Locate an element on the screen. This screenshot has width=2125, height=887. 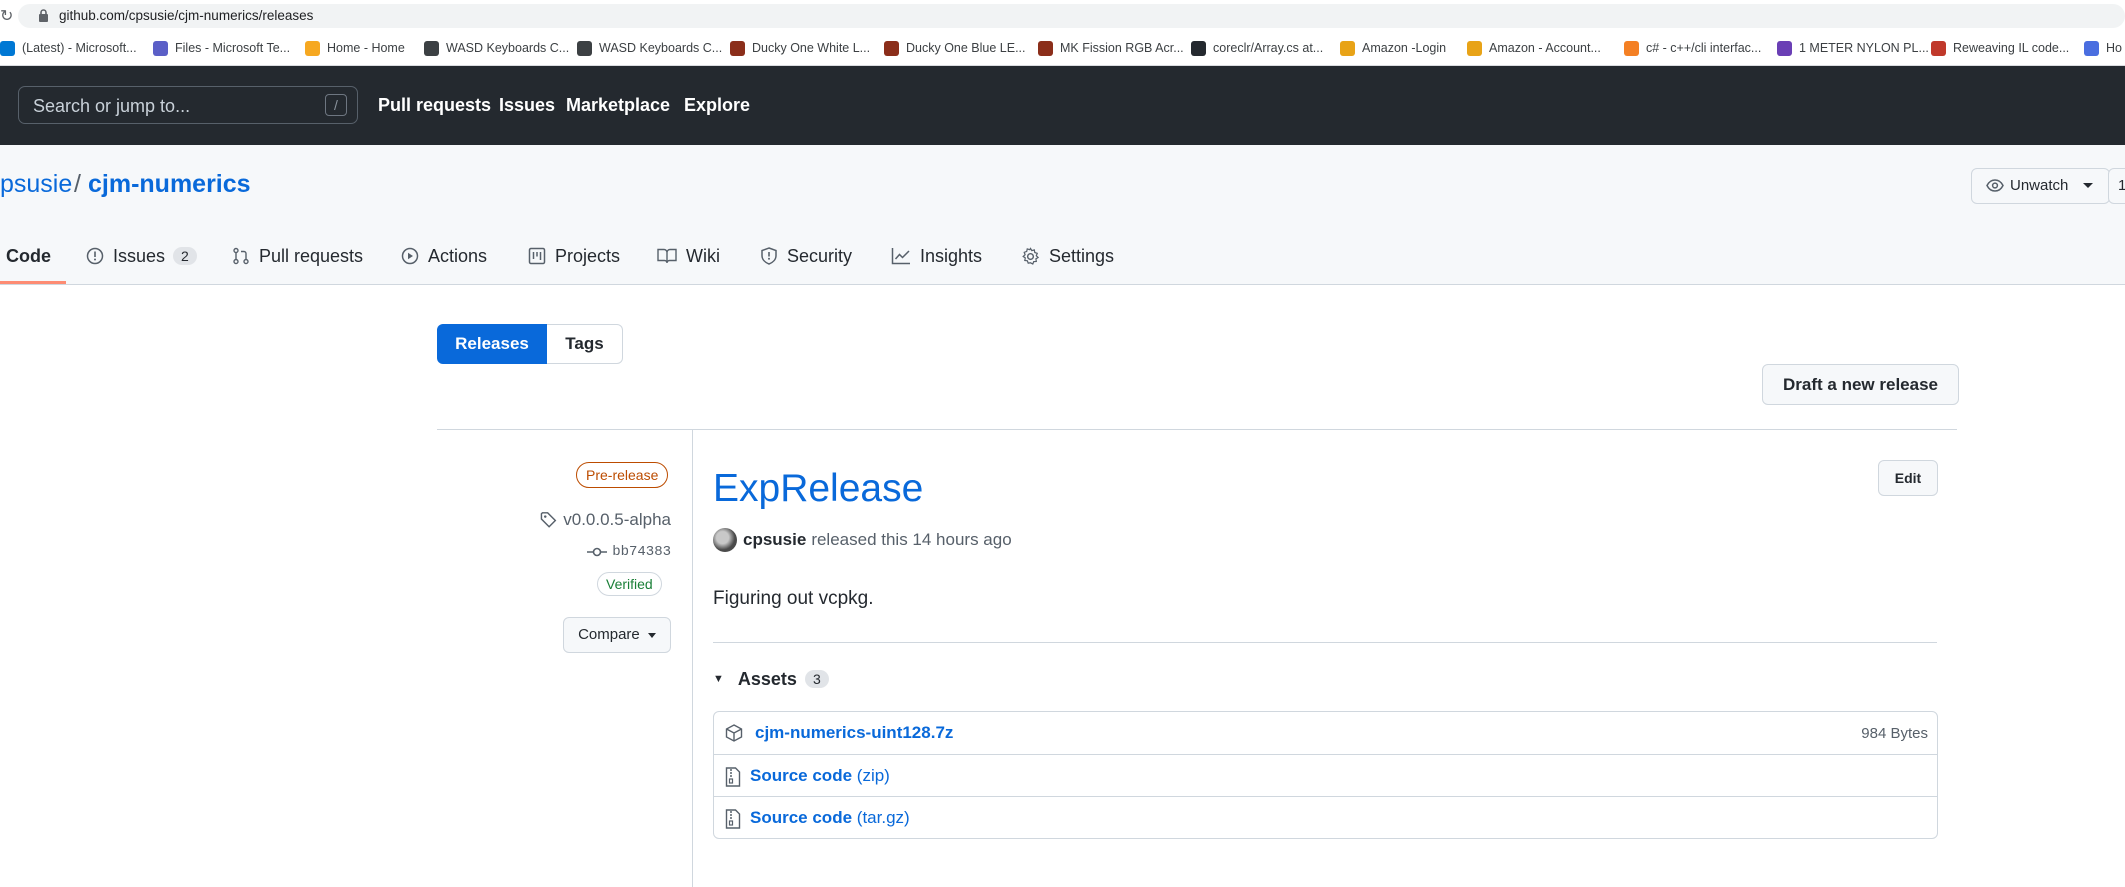
play-icon is located at coordinates (410, 256).